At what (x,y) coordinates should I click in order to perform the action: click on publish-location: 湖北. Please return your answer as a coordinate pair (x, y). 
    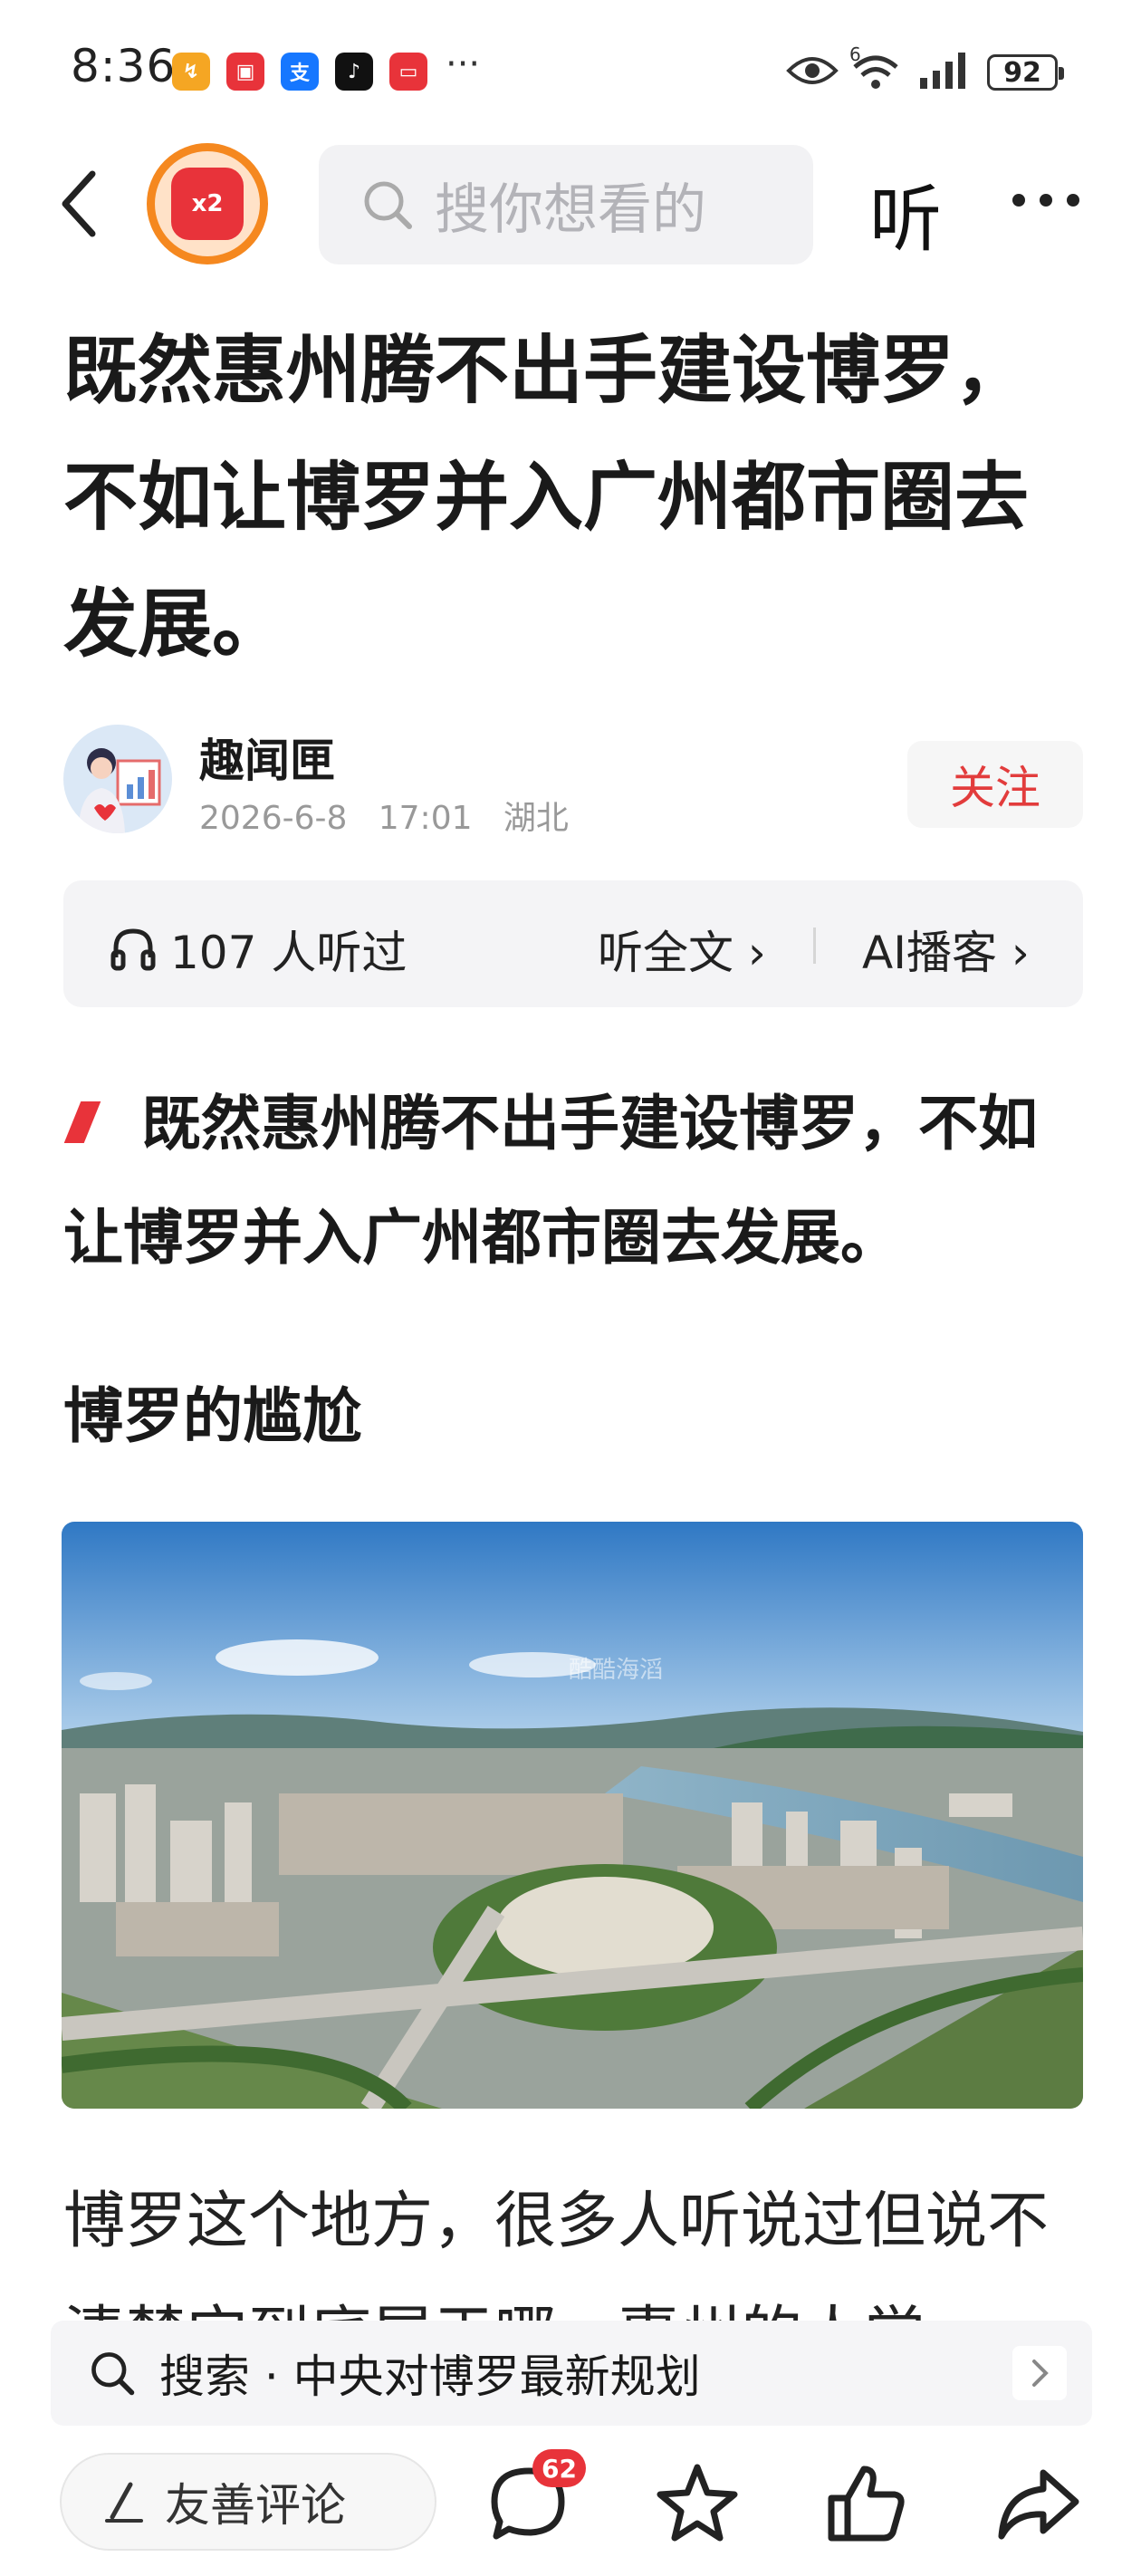
    Looking at the image, I should click on (536, 818).